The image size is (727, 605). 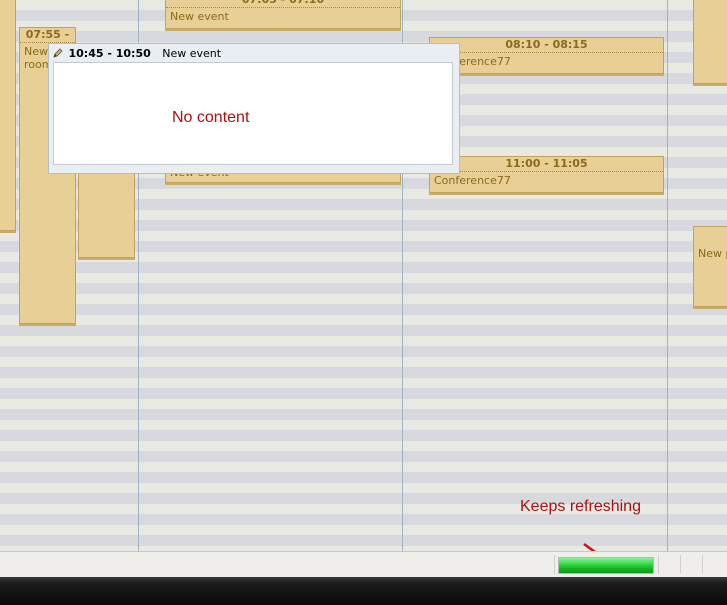 What do you see at coordinates (211, 117) in the screenshot?
I see `popup-empty-message: No content` at bounding box center [211, 117].